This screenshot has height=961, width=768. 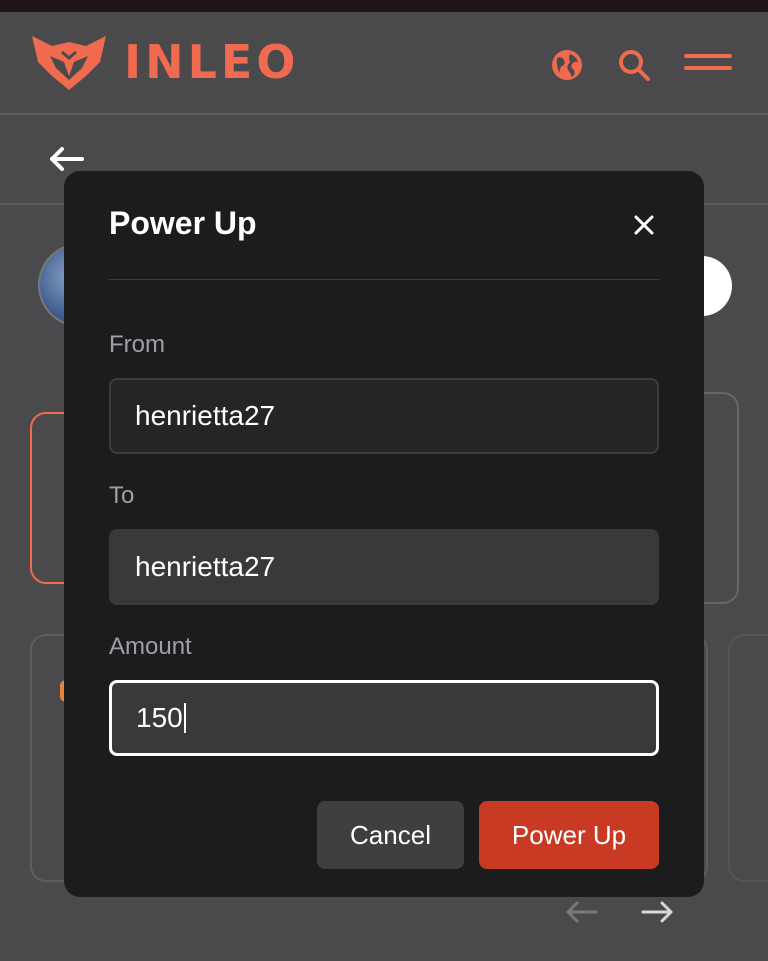 What do you see at coordinates (159, 717) in the screenshot?
I see `amount-value: 150` at bounding box center [159, 717].